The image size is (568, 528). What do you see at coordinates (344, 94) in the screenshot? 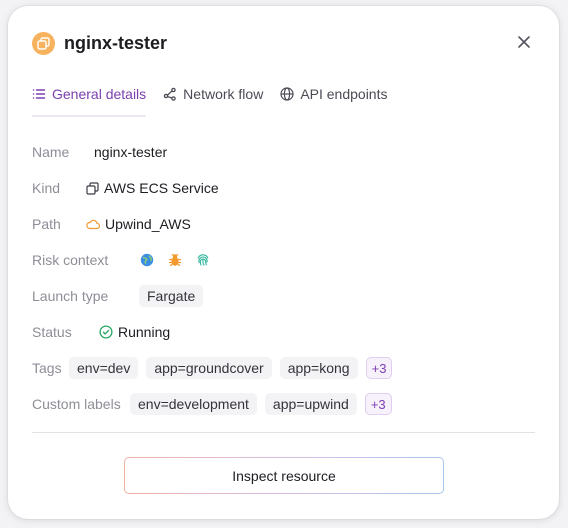
I see `tab-label: API endpoints` at bounding box center [344, 94].